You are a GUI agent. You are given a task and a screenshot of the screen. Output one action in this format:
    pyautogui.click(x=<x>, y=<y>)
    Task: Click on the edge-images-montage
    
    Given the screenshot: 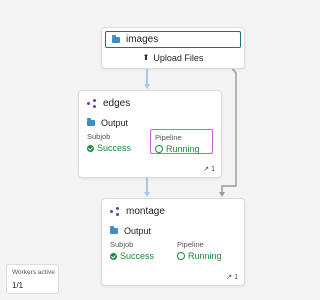 What is the action you would take?
    pyautogui.click(x=229, y=130)
    